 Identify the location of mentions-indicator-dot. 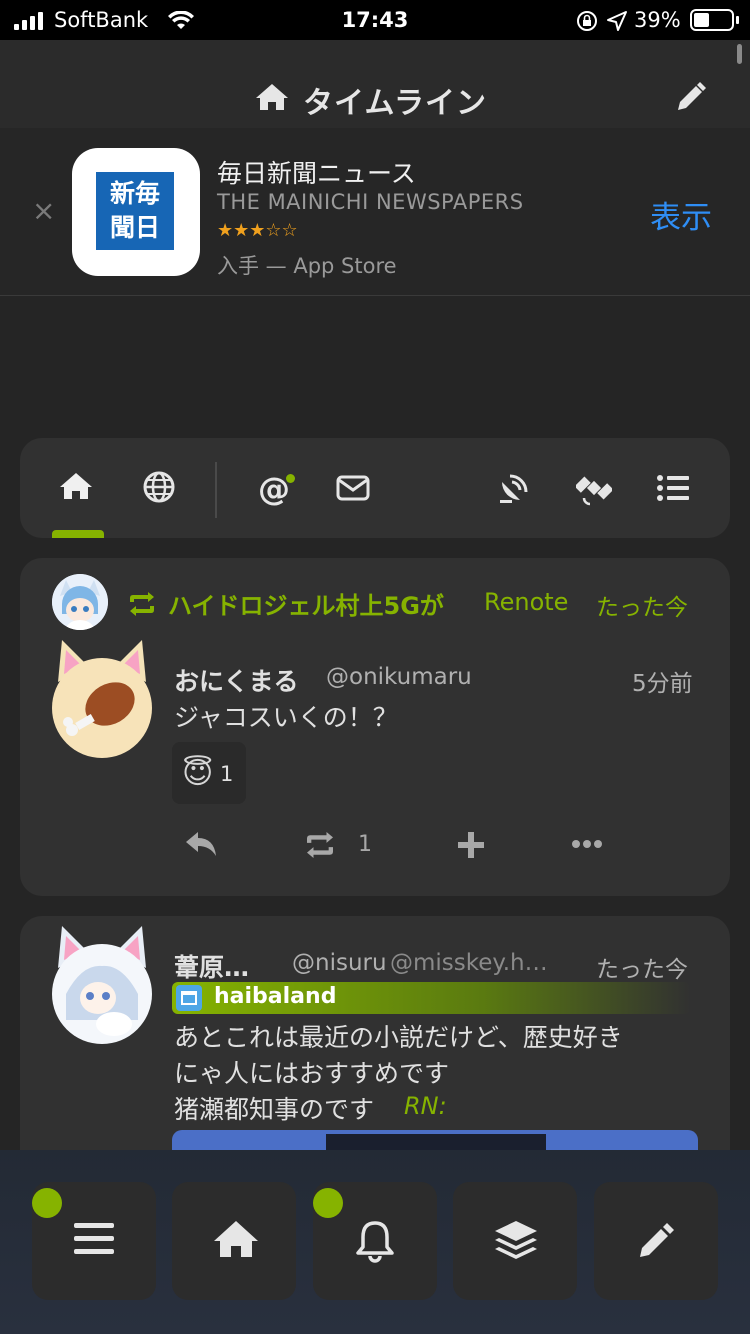
(290, 478).